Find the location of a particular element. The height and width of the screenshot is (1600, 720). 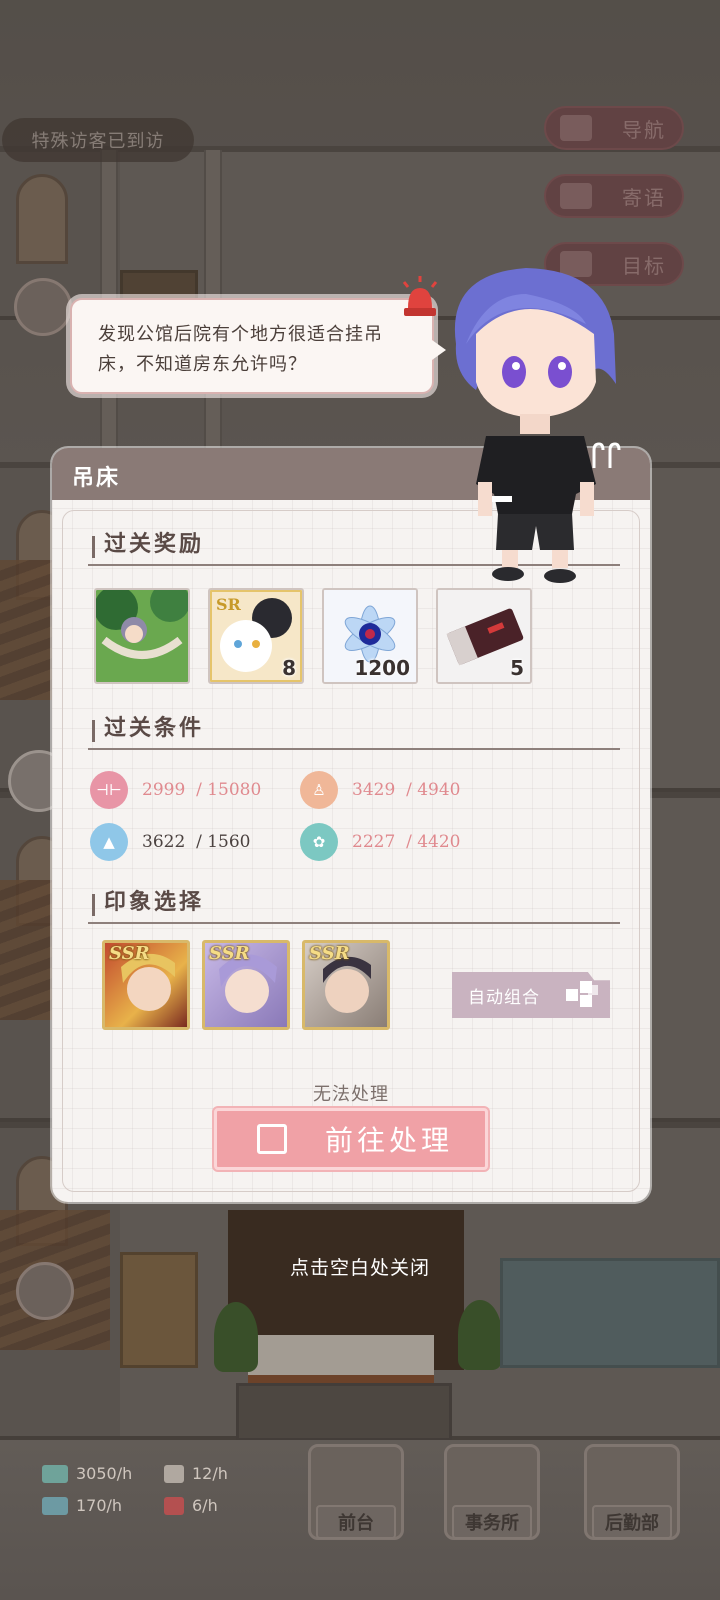

tab-logistics: 后勤部 is located at coordinates (632, 1492).